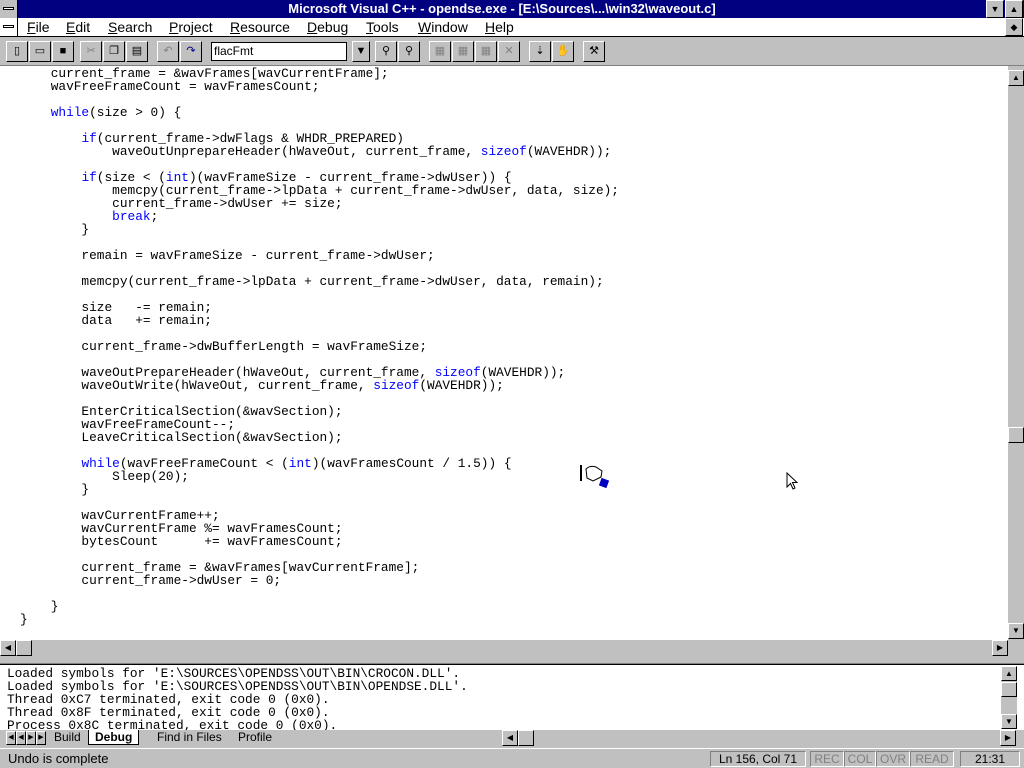 The height and width of the screenshot is (768, 1024). Describe the element at coordinates (91, 51) in the screenshot. I see `cut-button: ✂` at that location.